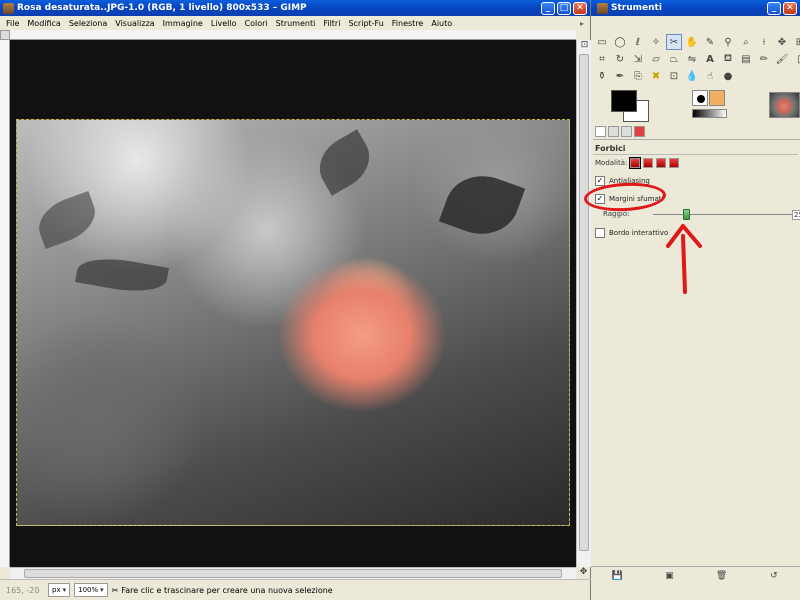 The image size is (800, 600). Describe the element at coordinates (692, 76) in the screenshot. I see `blur-icon: 💧` at that location.